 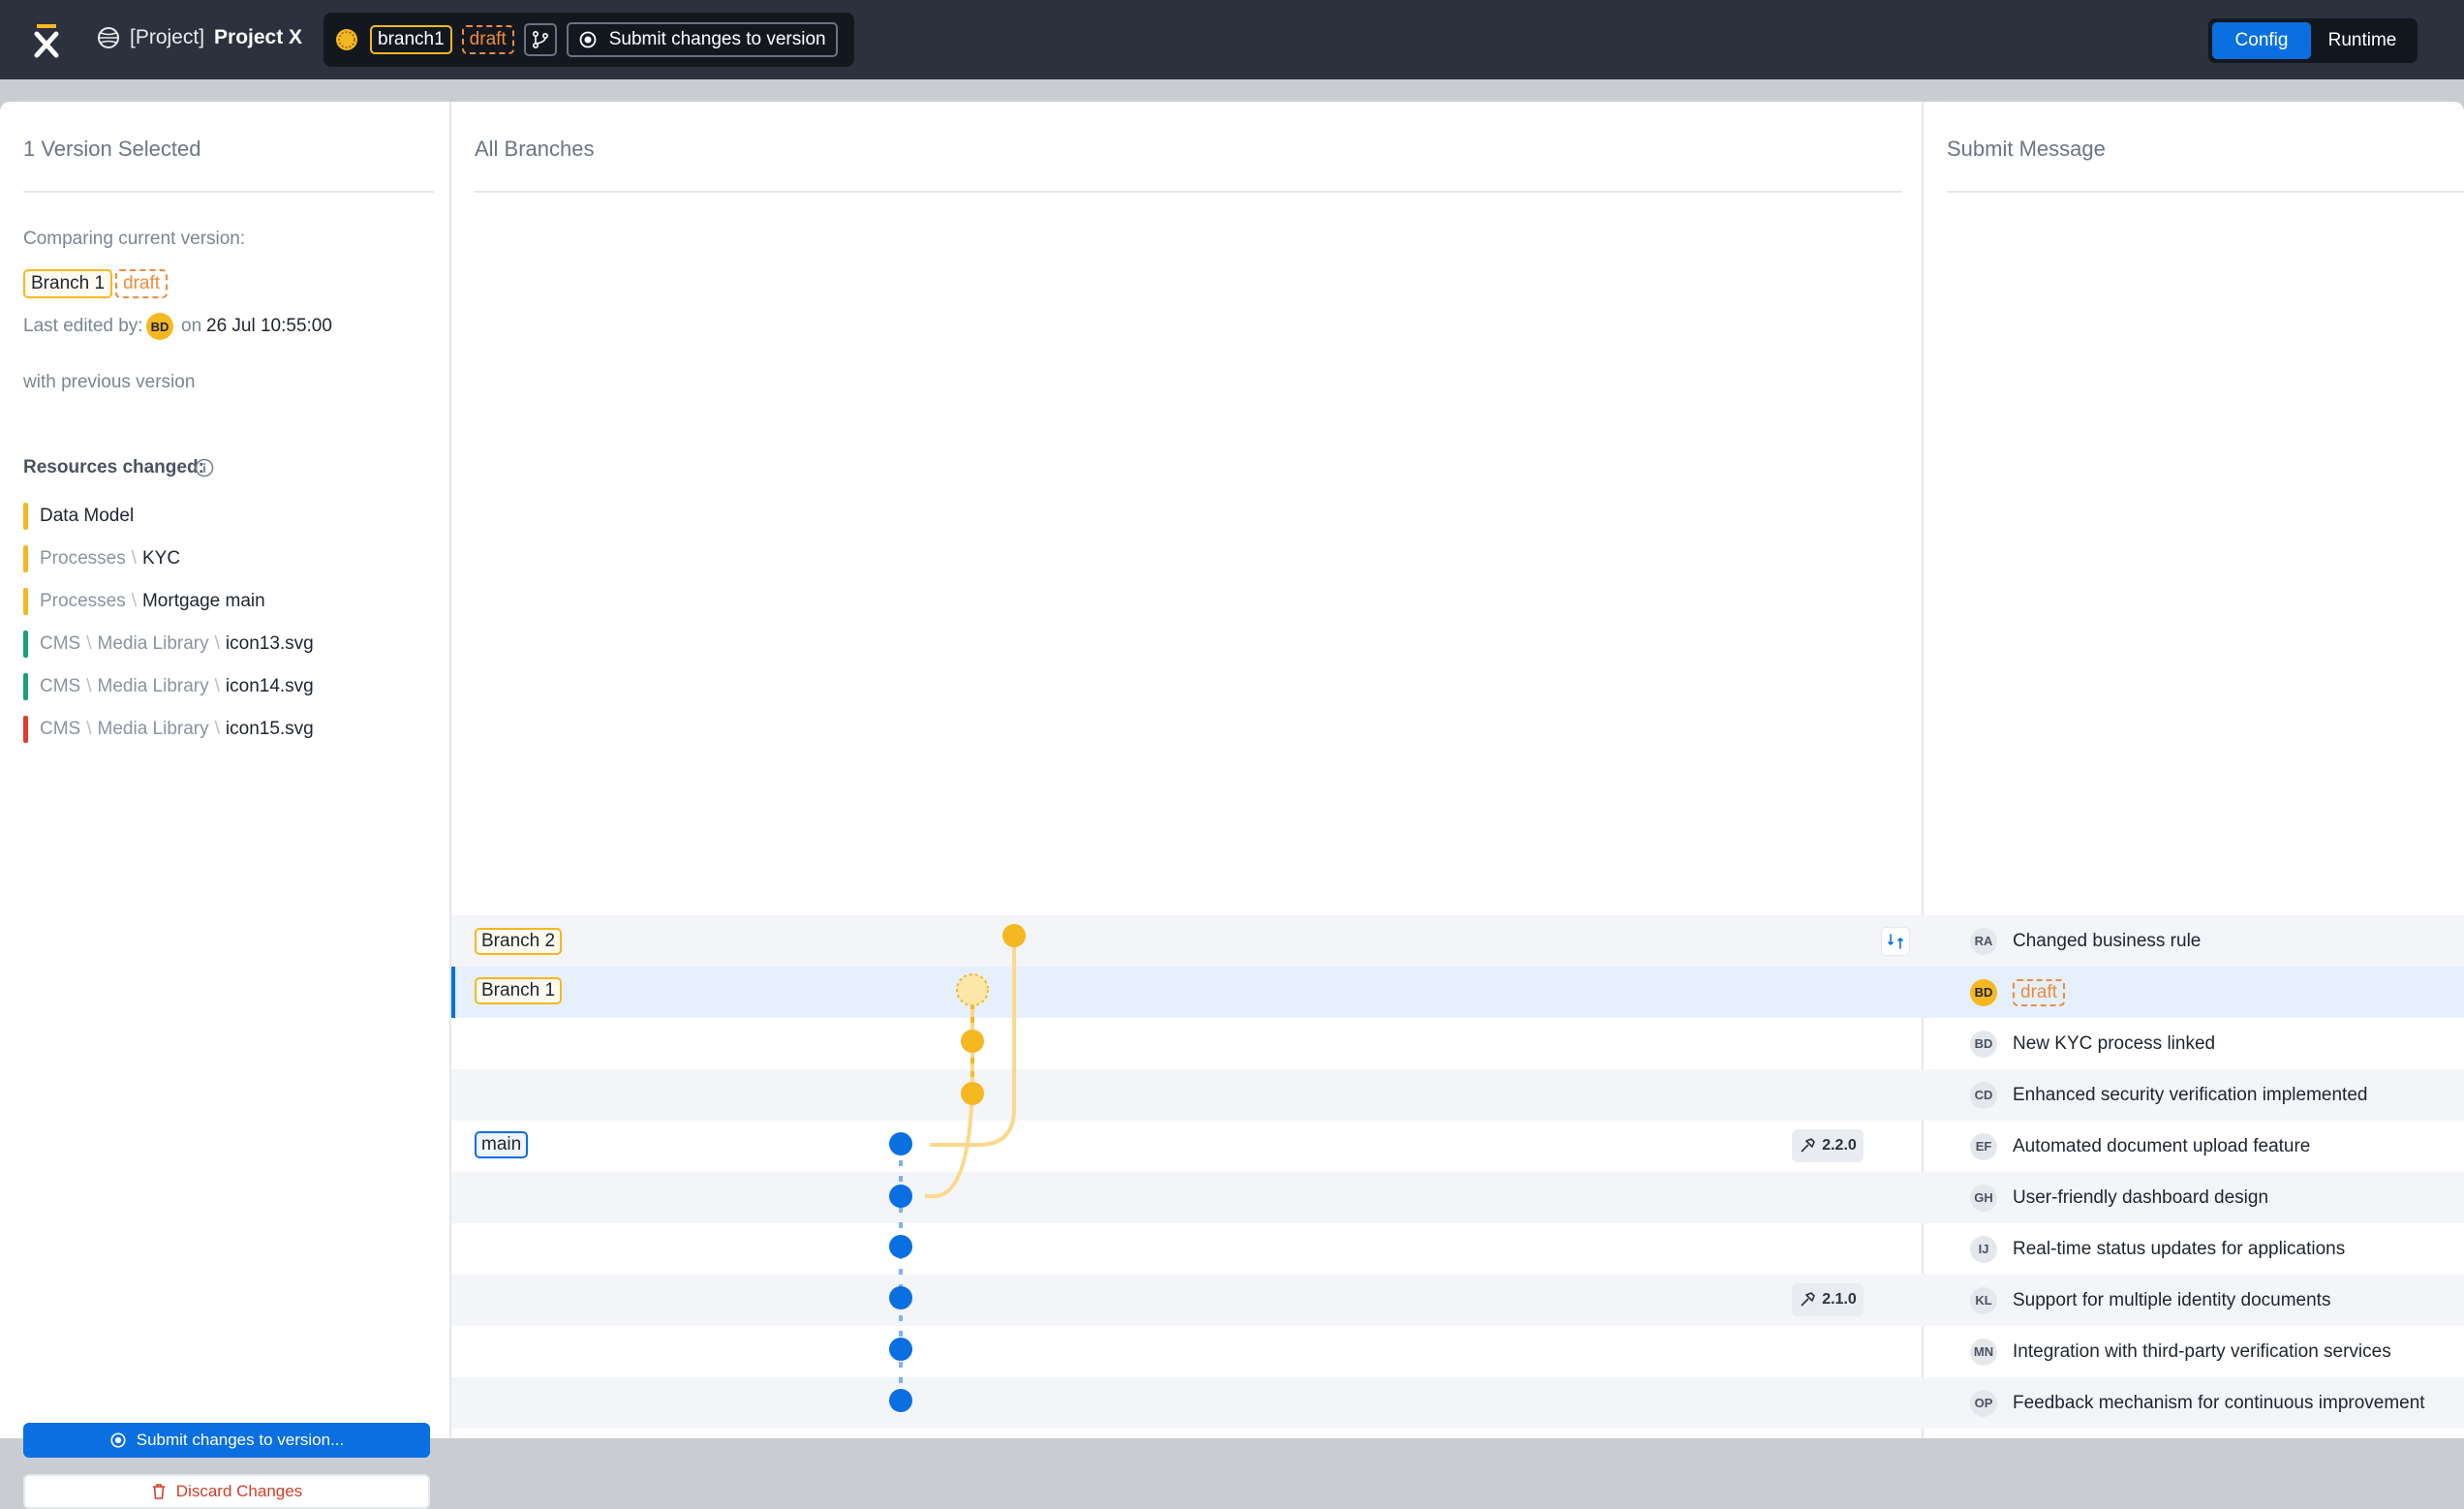 I want to click on project-name: Project X, so click(x=258, y=37).